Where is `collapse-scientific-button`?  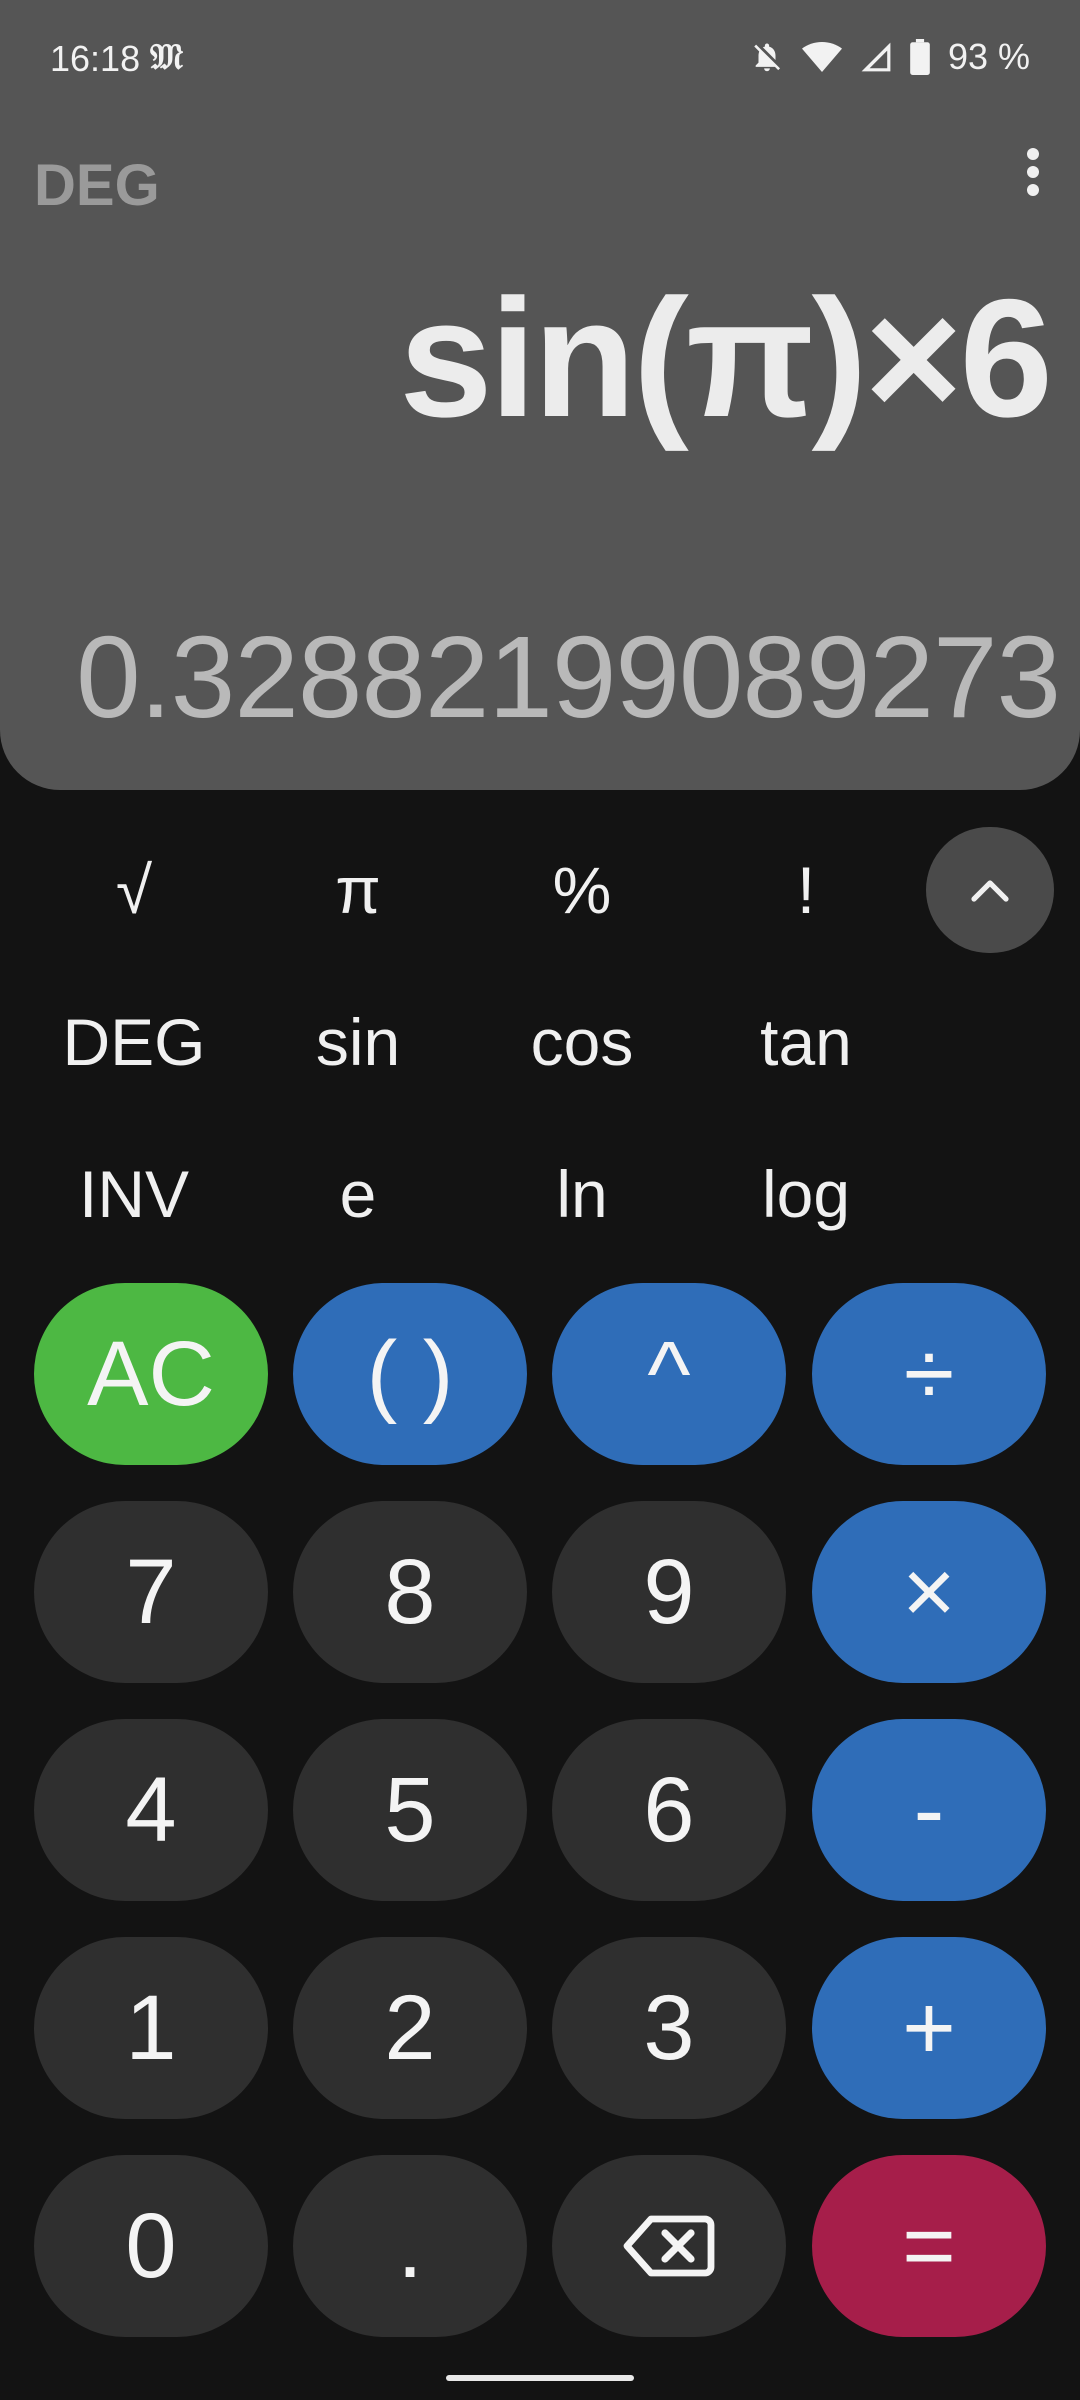
collapse-scientific-button is located at coordinates (990, 890).